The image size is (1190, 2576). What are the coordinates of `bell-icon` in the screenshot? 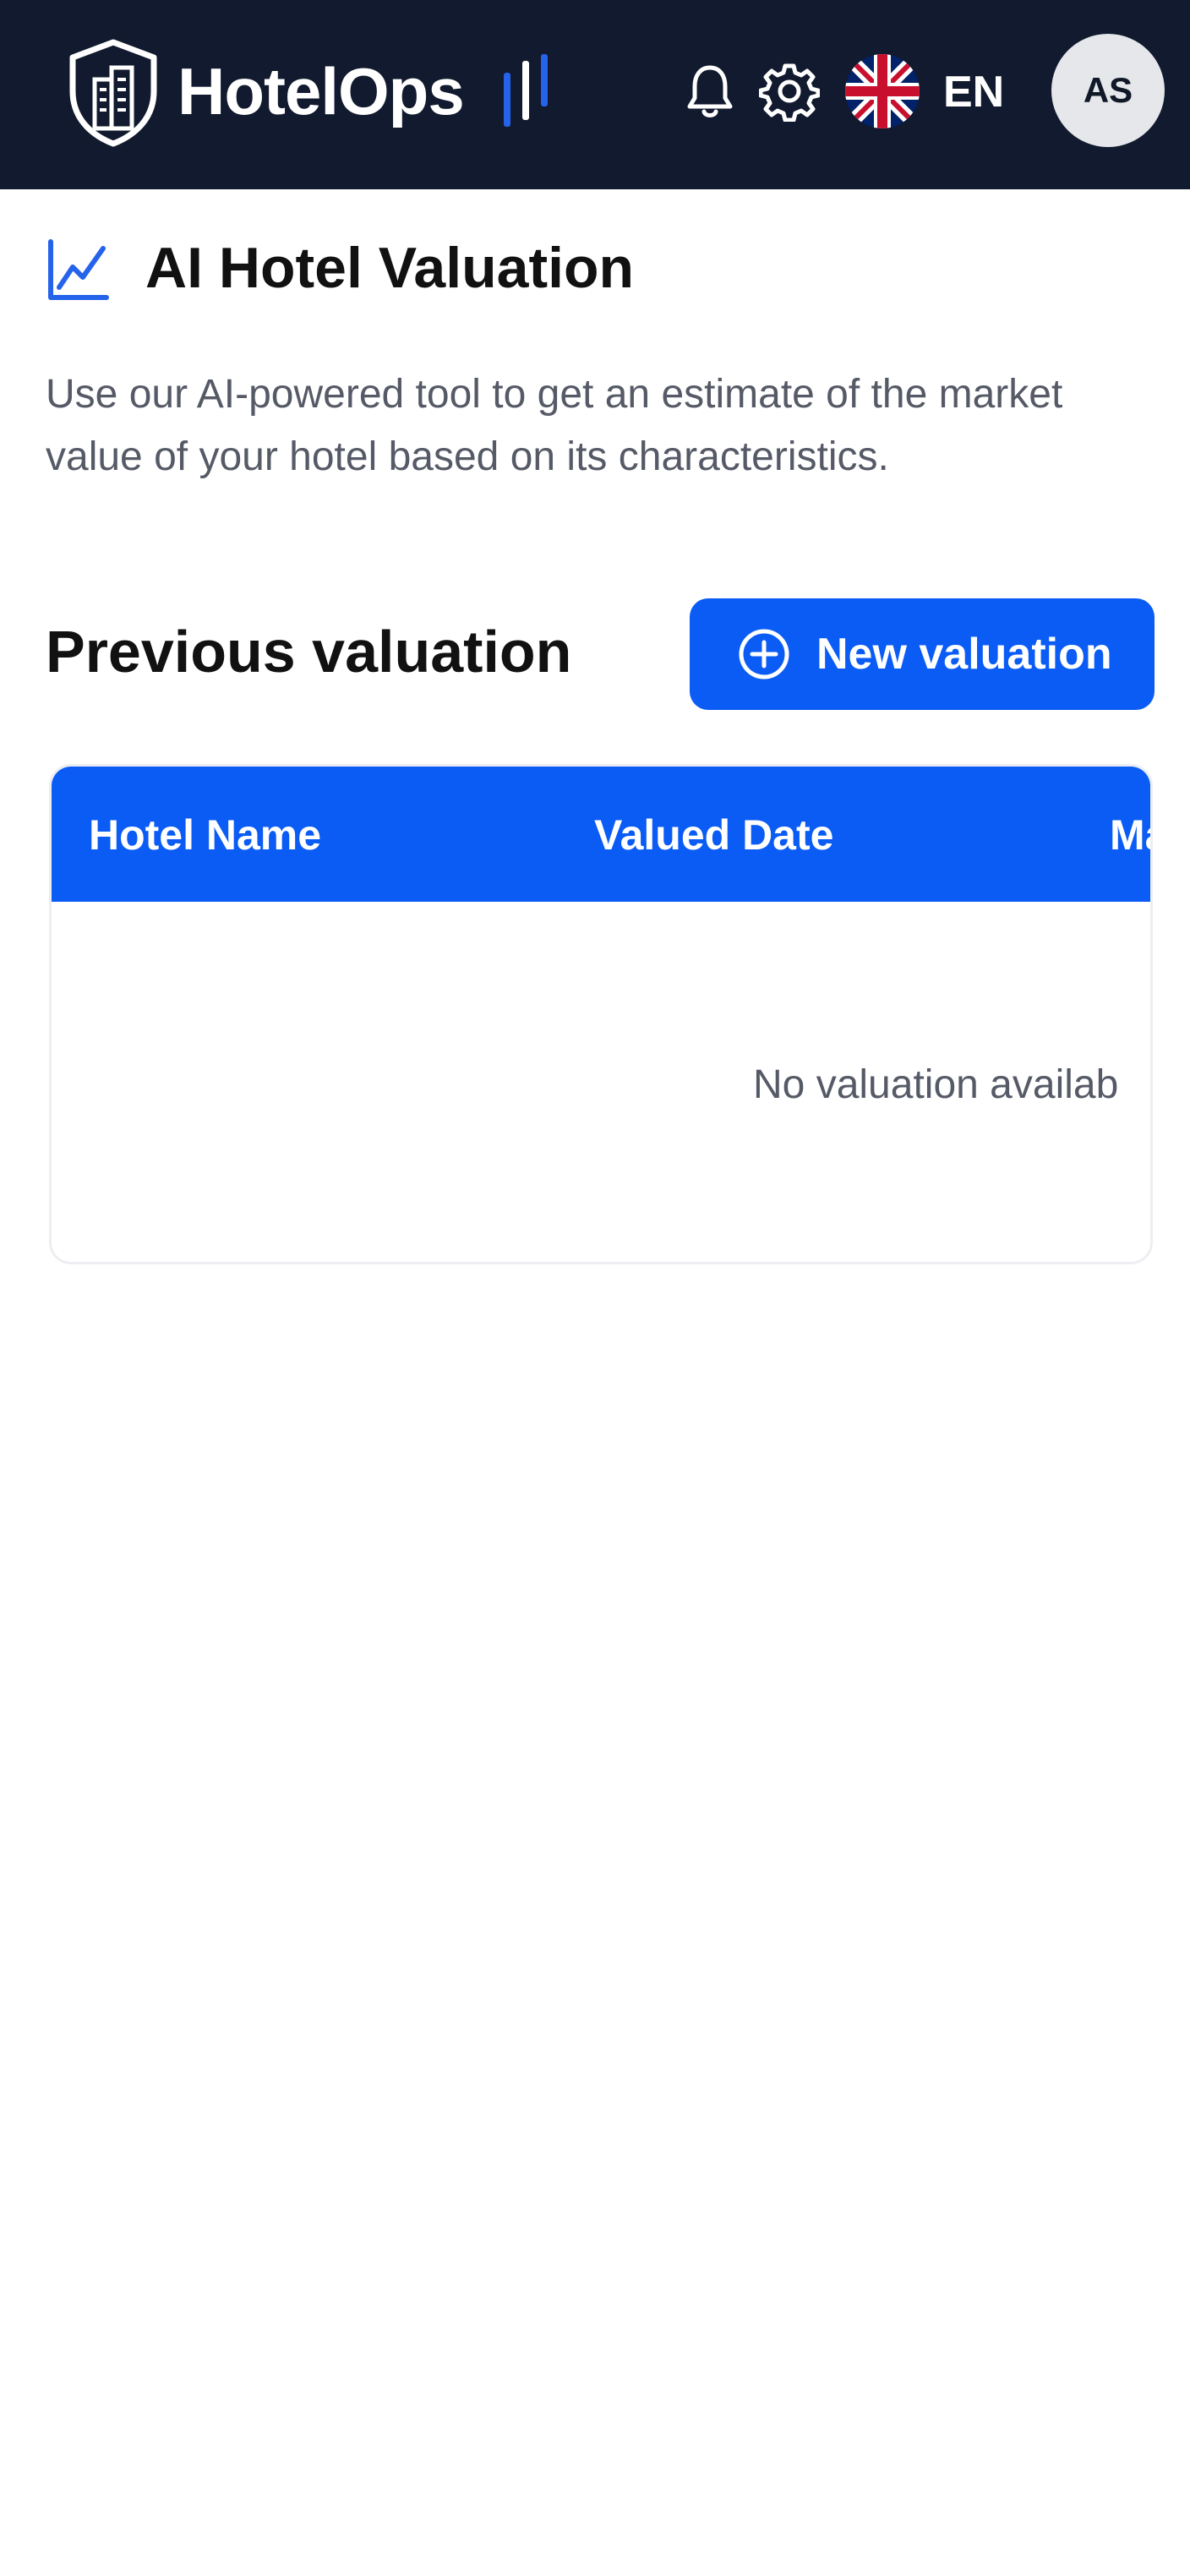 It's located at (710, 91).